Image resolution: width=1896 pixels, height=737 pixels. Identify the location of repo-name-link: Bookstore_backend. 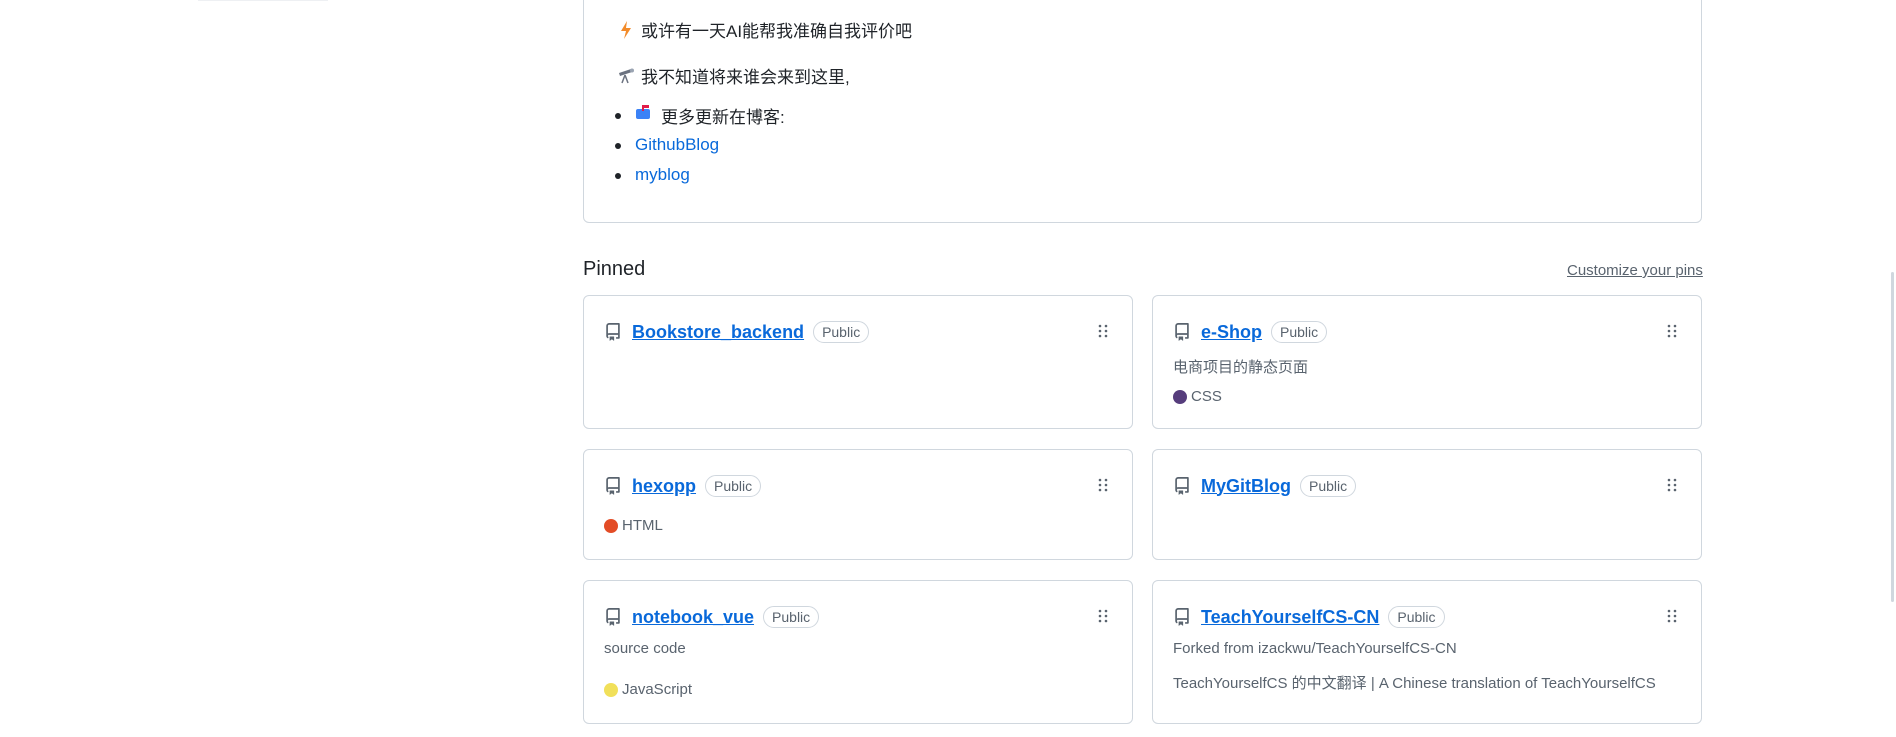
(718, 332).